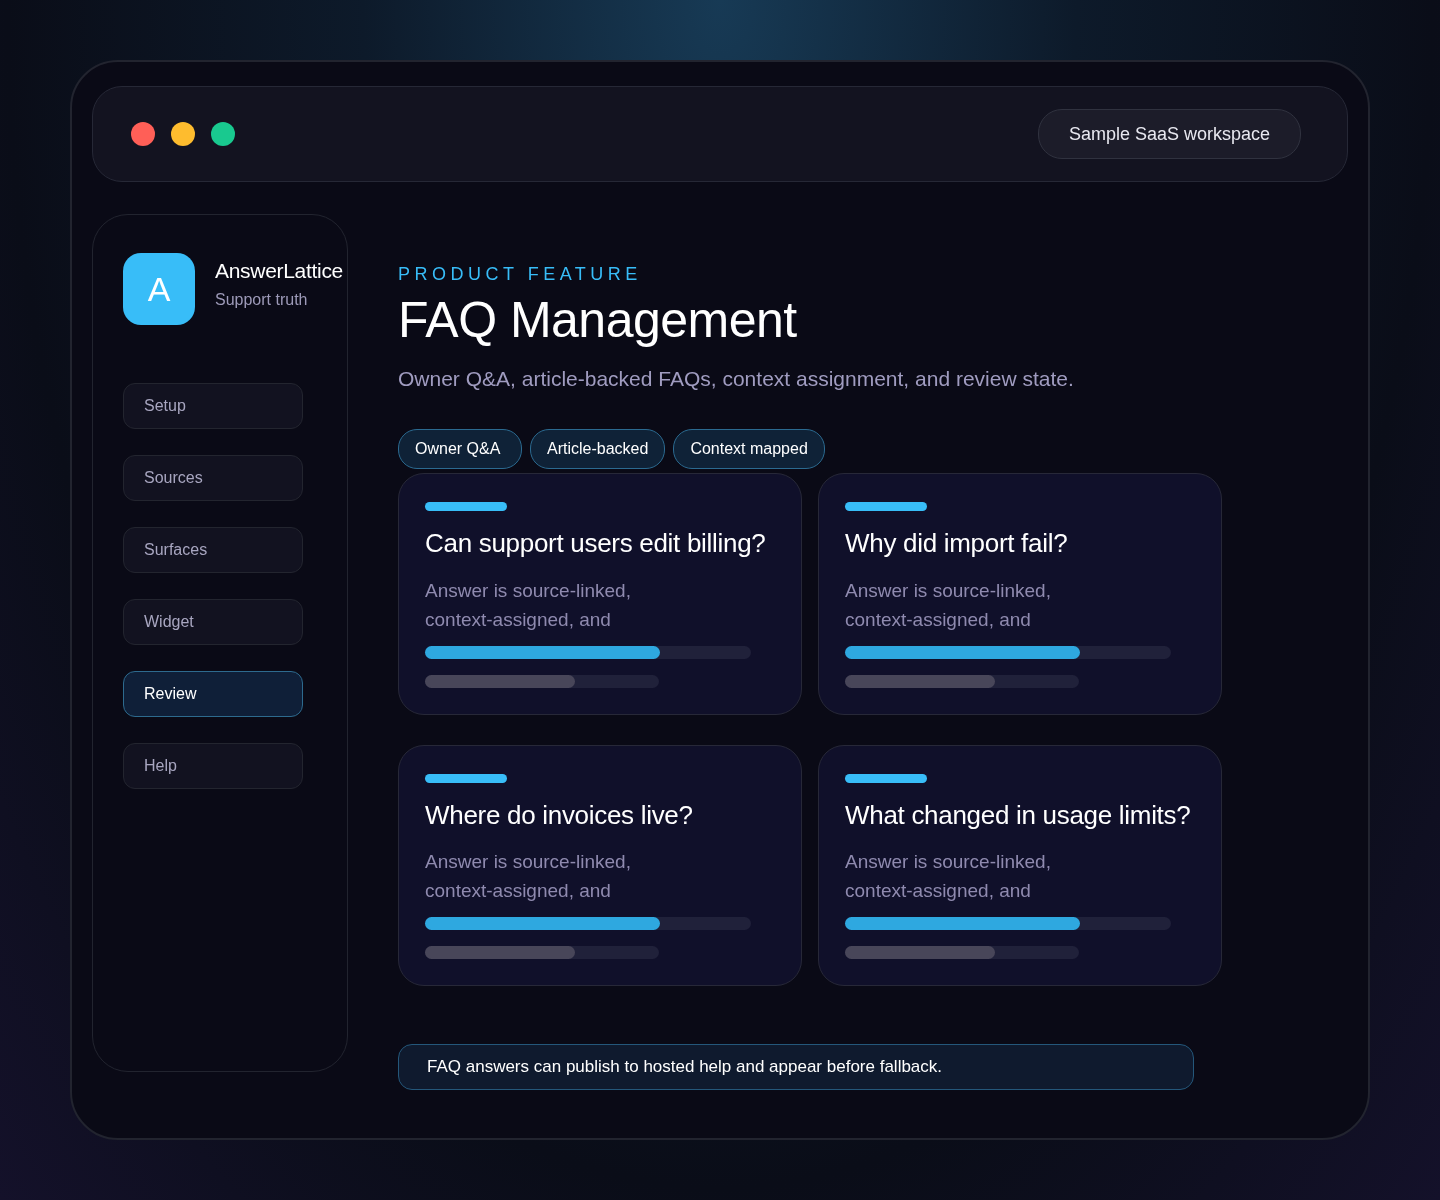 This screenshot has height=1200, width=1440. I want to click on page-subtitle: Owner Q&A, article-backed FAQs, context assignment, and review state., so click(736, 379).